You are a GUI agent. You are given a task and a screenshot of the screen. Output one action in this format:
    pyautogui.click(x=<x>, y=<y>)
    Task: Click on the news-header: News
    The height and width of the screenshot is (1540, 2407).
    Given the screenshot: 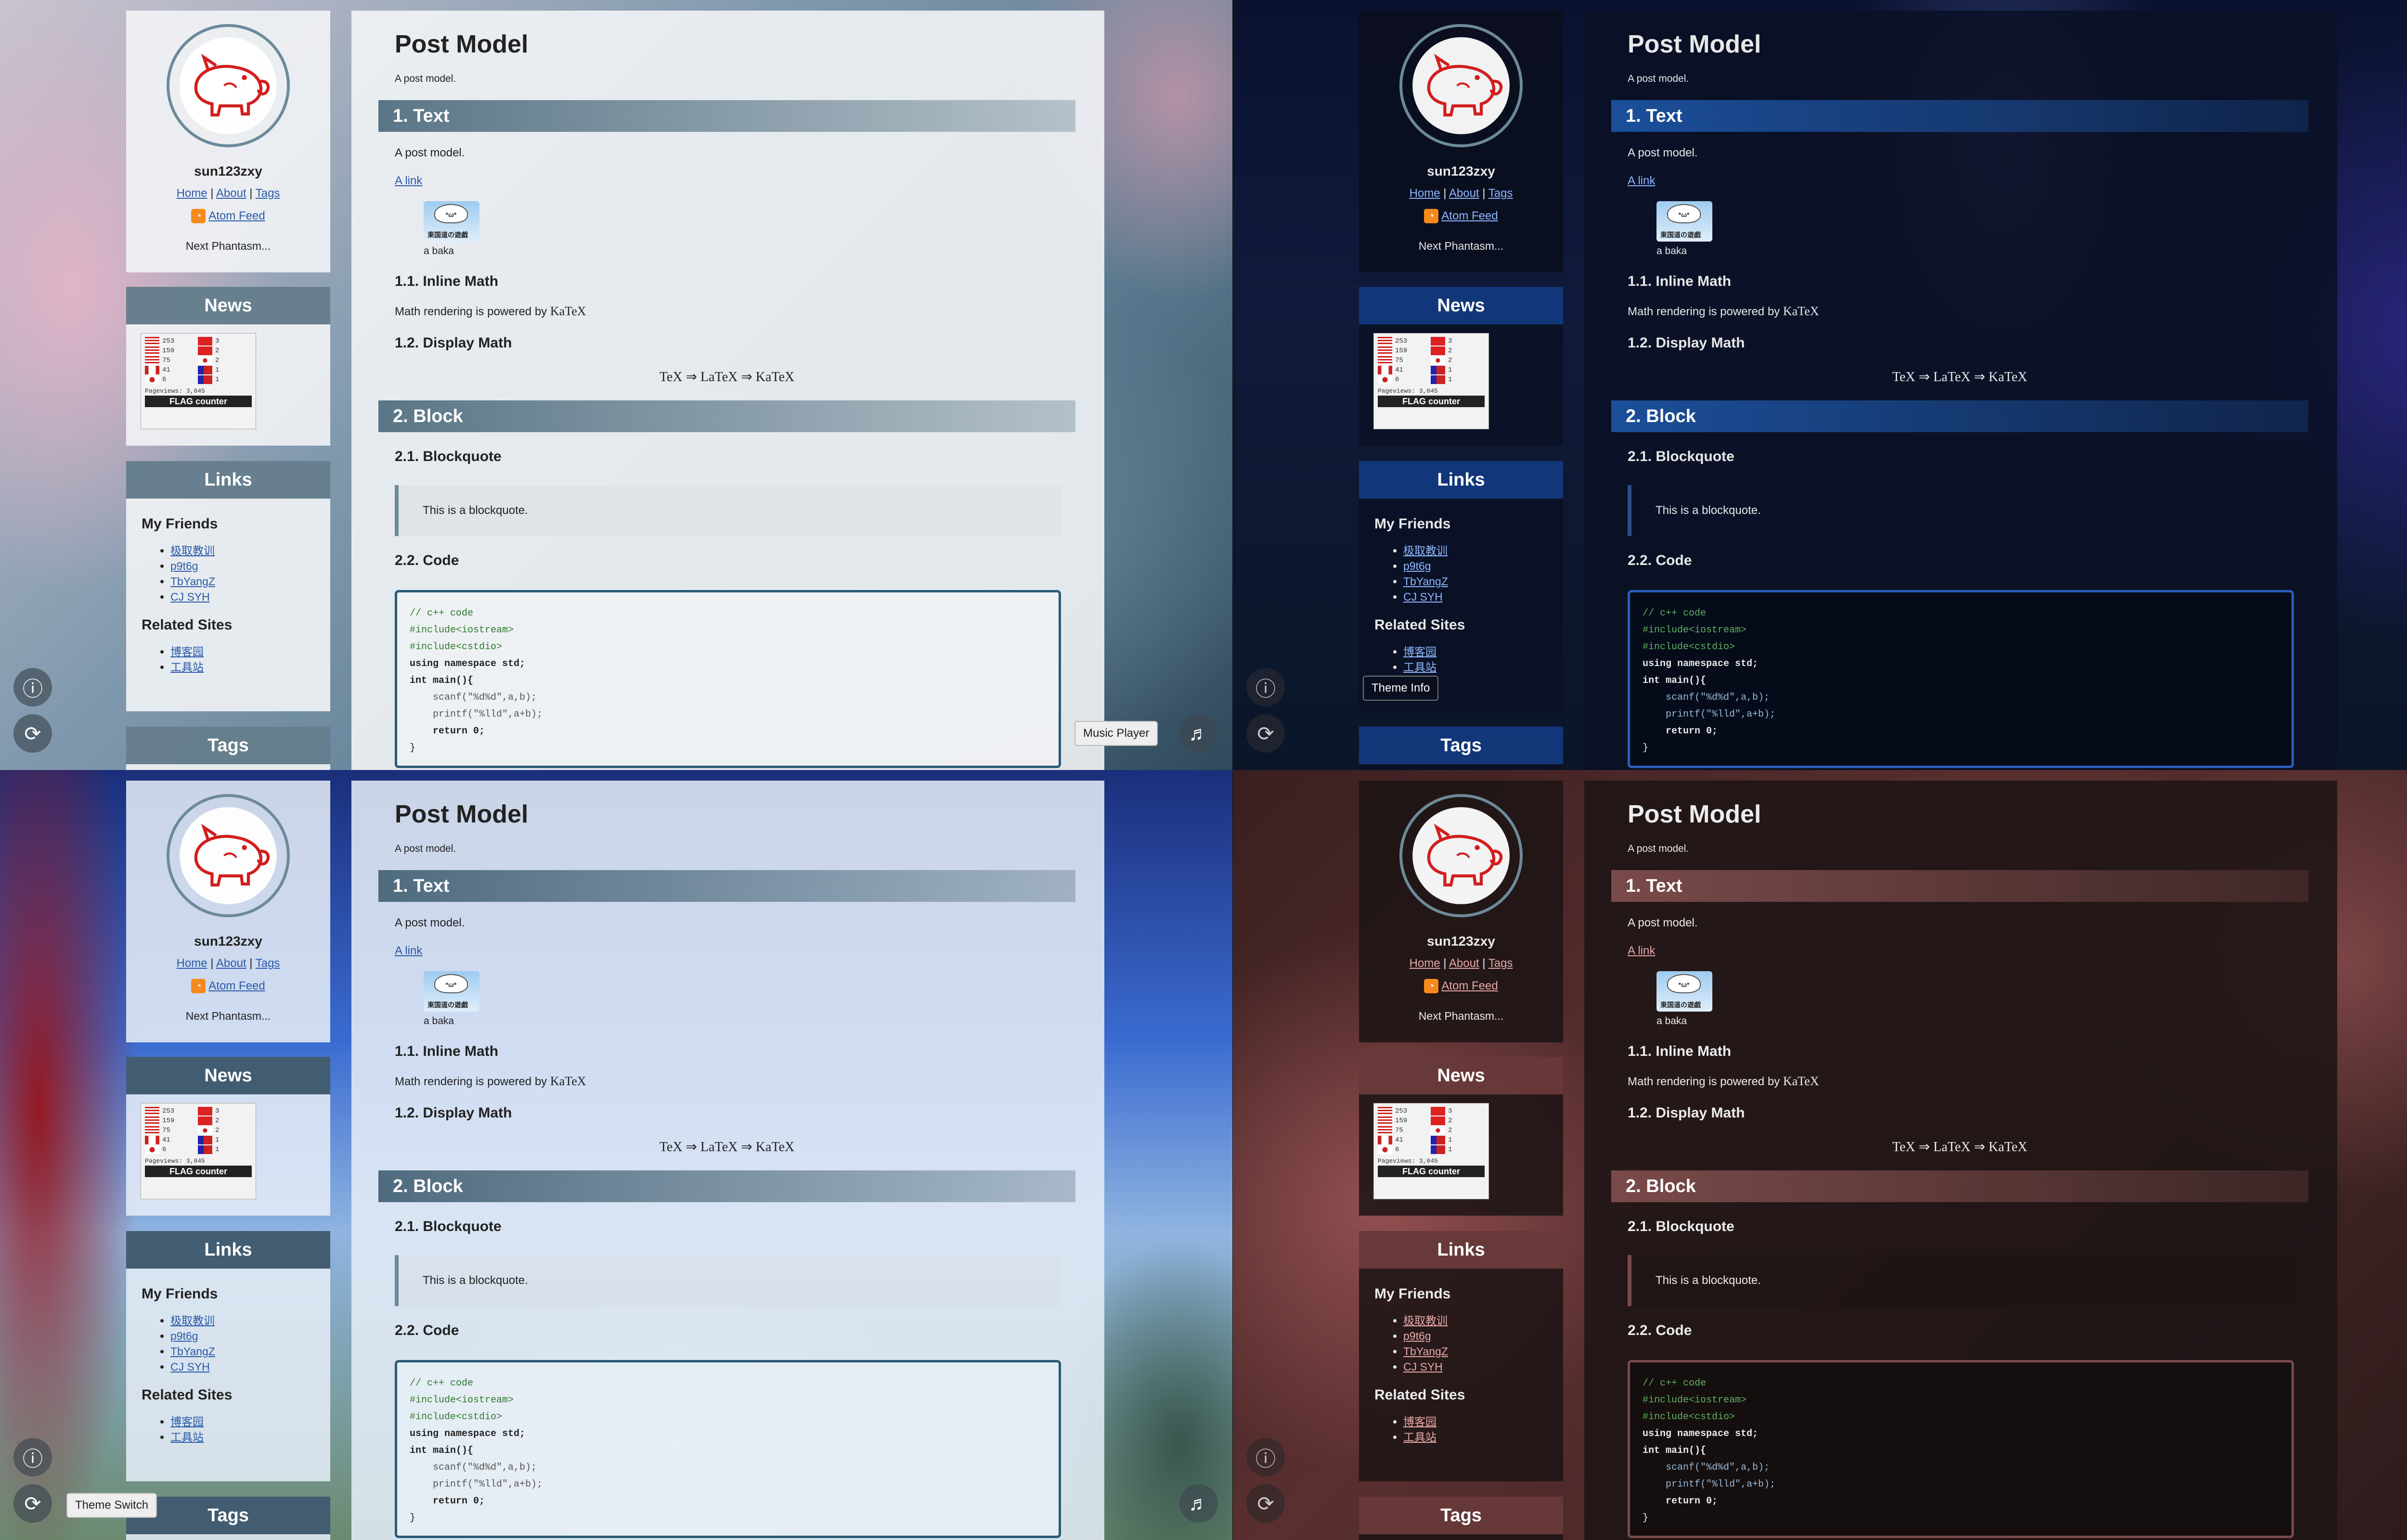 What is the action you would take?
    pyautogui.click(x=228, y=1075)
    